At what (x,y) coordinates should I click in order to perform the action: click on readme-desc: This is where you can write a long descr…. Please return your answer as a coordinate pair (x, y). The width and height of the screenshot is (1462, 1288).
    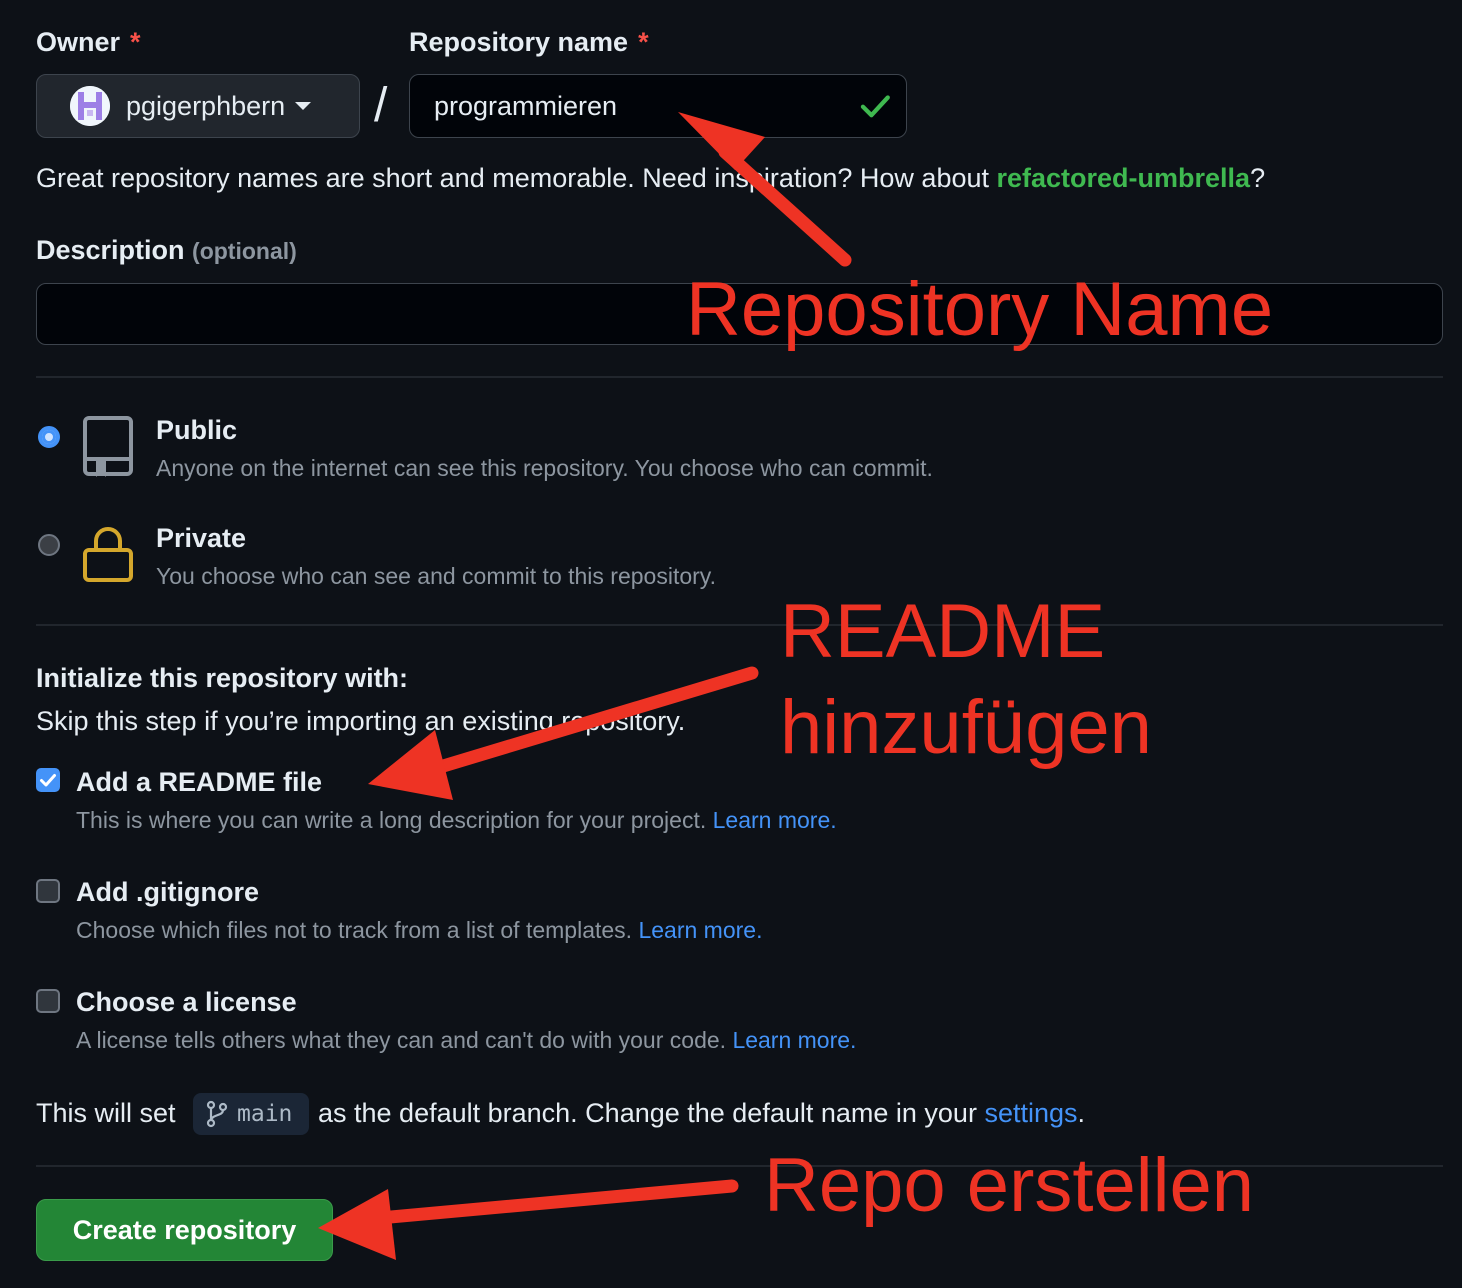
    Looking at the image, I should click on (456, 820).